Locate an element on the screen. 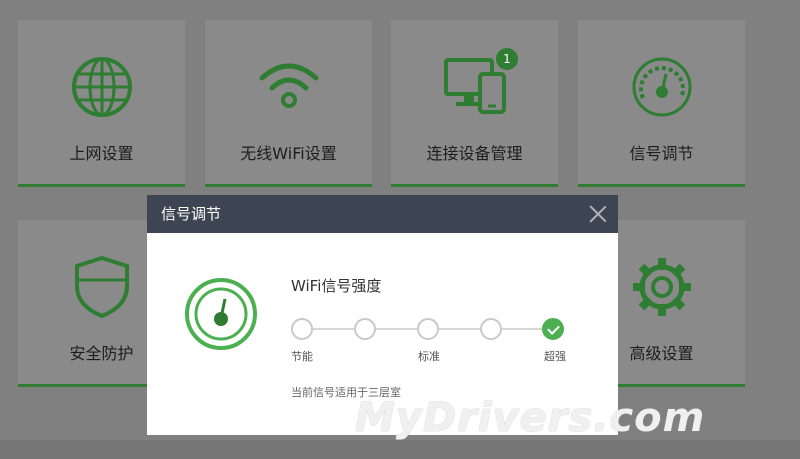  signal-strength-title: WiFi信号强度 is located at coordinates (336, 286).